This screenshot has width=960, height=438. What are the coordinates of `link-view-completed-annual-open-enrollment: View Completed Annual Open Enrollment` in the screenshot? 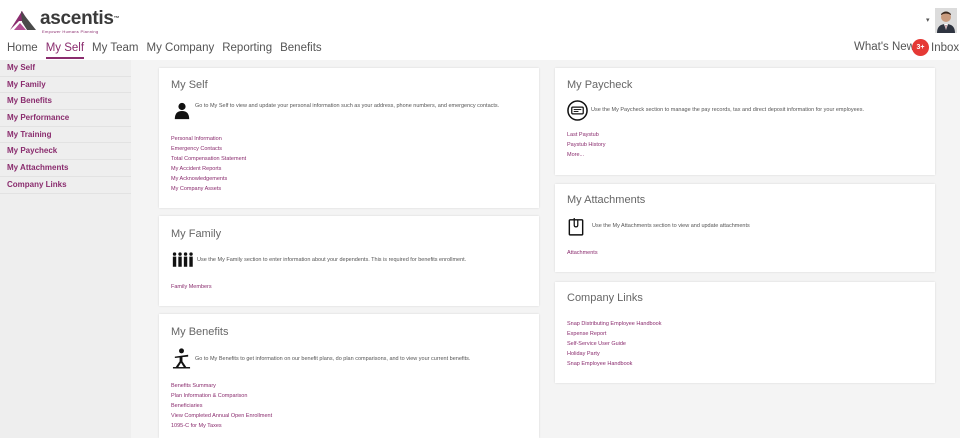 It's located at (221, 416).